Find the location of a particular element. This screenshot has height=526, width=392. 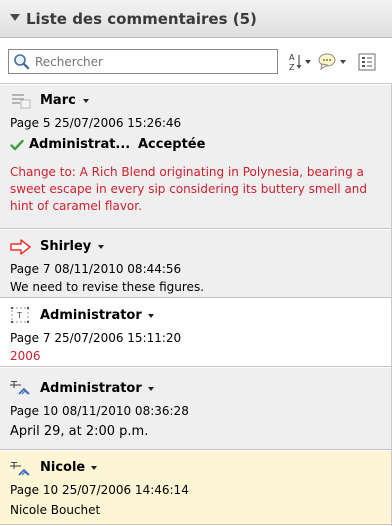

comment-text: 2006 is located at coordinates (25, 356).